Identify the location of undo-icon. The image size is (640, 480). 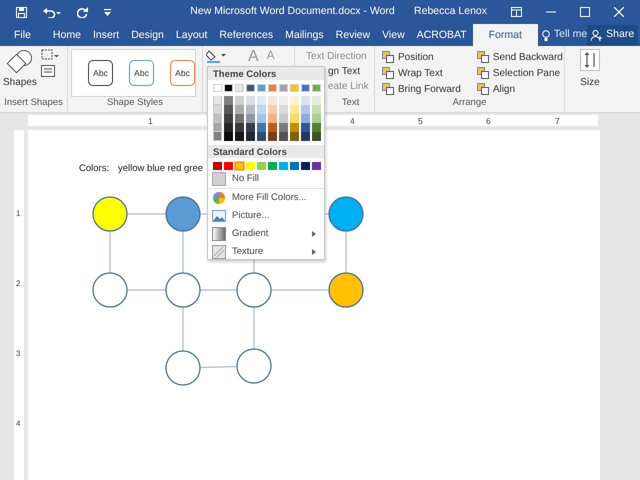
(52, 12).